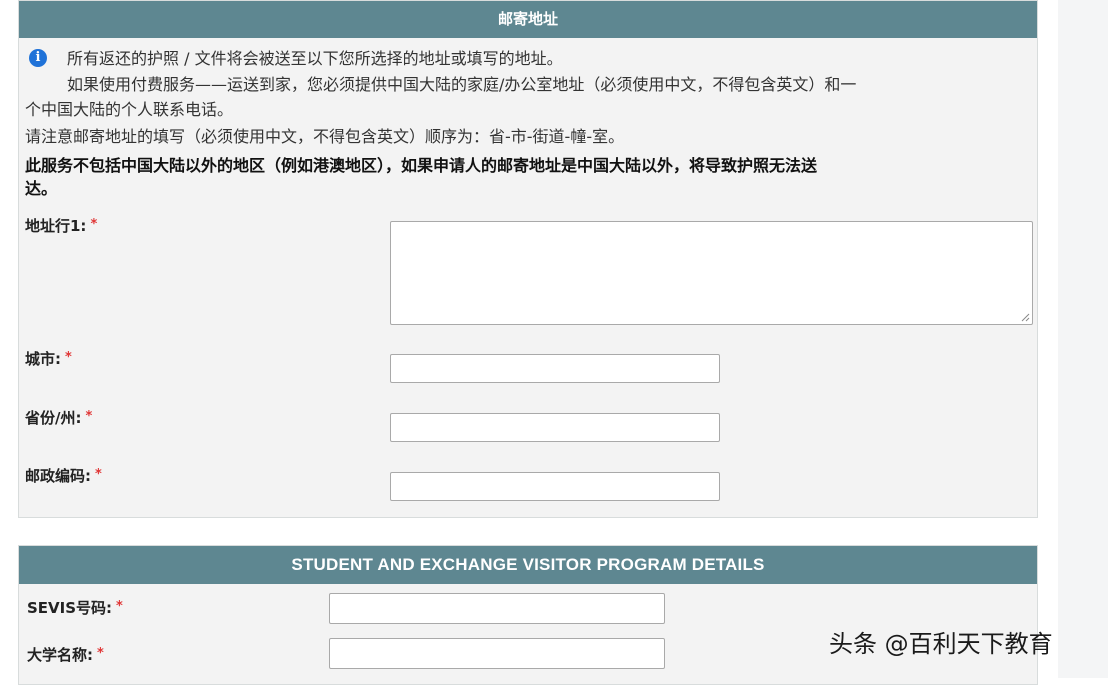  What do you see at coordinates (497, 653) in the screenshot?
I see `university-name-input` at bounding box center [497, 653].